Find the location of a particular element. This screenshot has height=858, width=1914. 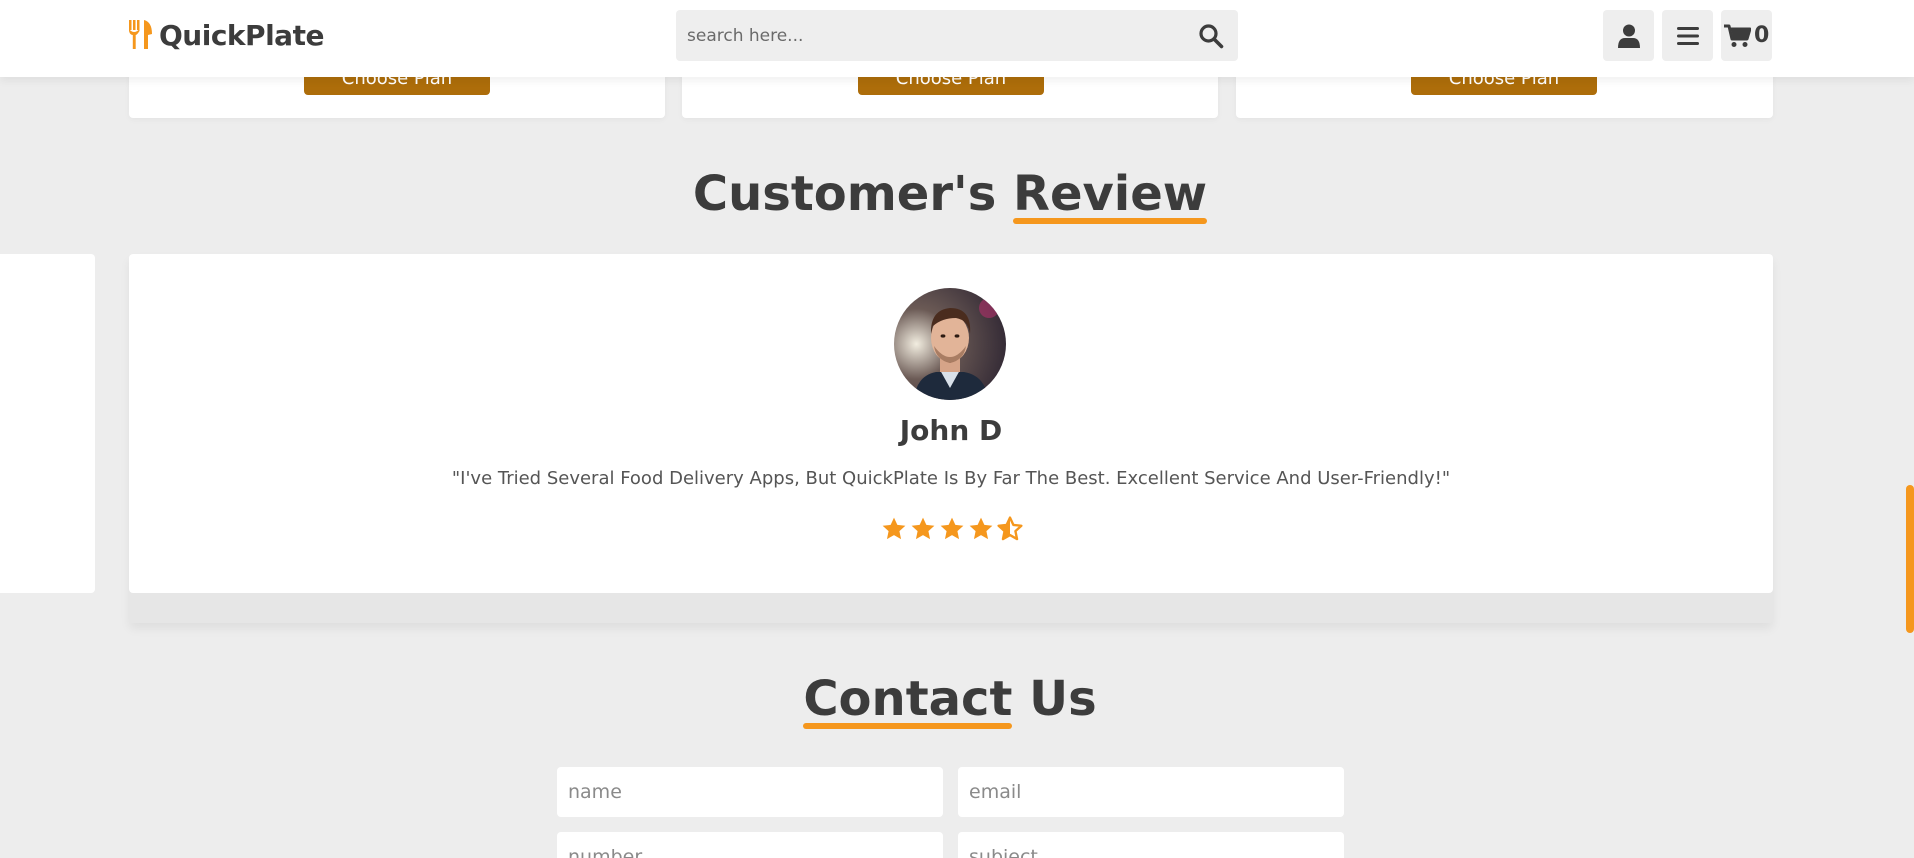

subject-field is located at coordinates (1151, 845).